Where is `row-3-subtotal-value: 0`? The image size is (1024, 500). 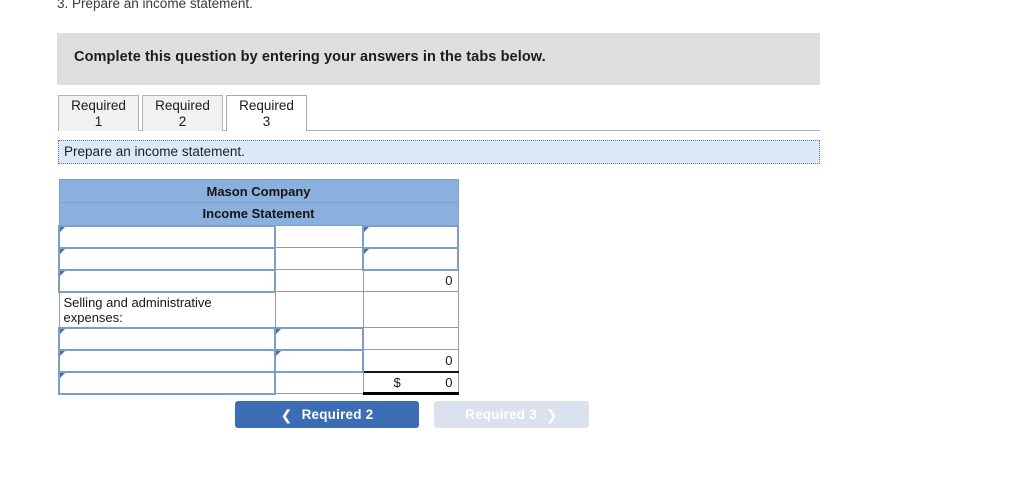
row-3-subtotal-value: 0 is located at coordinates (410, 280).